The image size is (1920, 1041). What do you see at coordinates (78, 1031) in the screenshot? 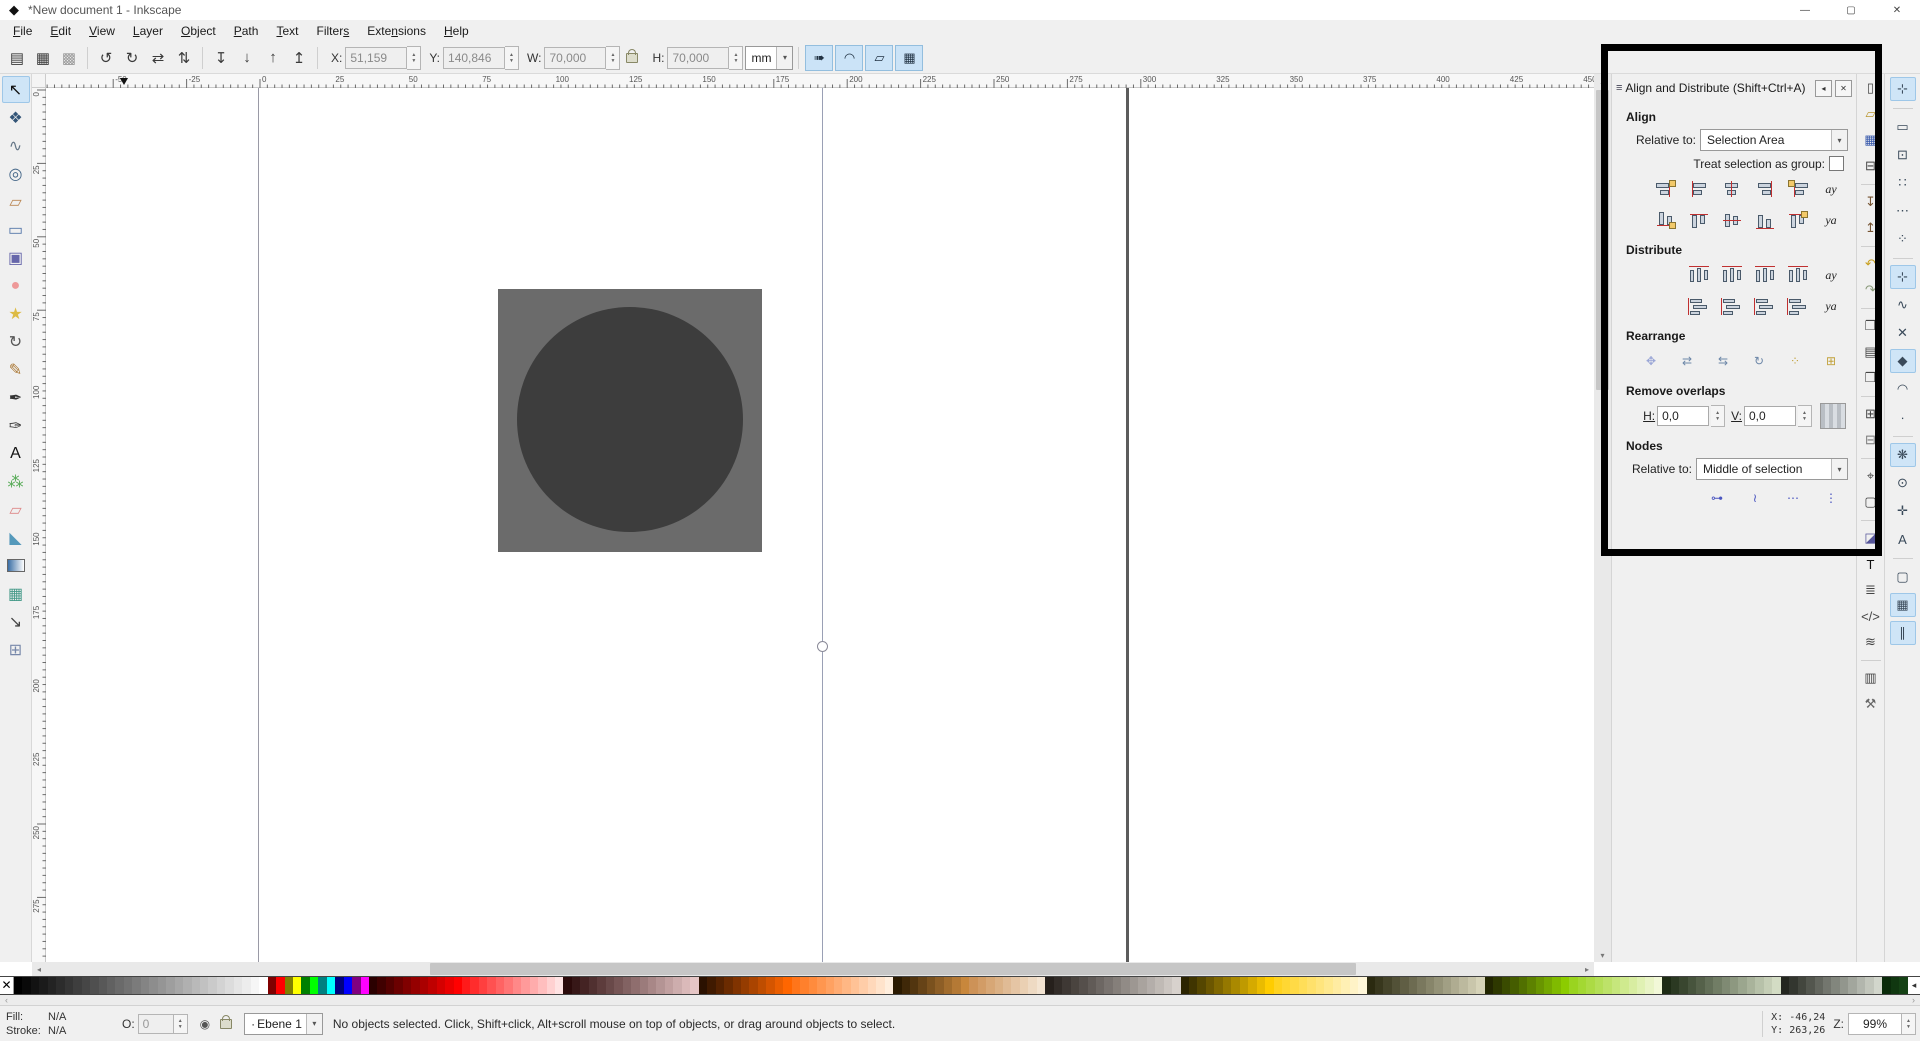
I see `stroke-value: N/A` at bounding box center [78, 1031].